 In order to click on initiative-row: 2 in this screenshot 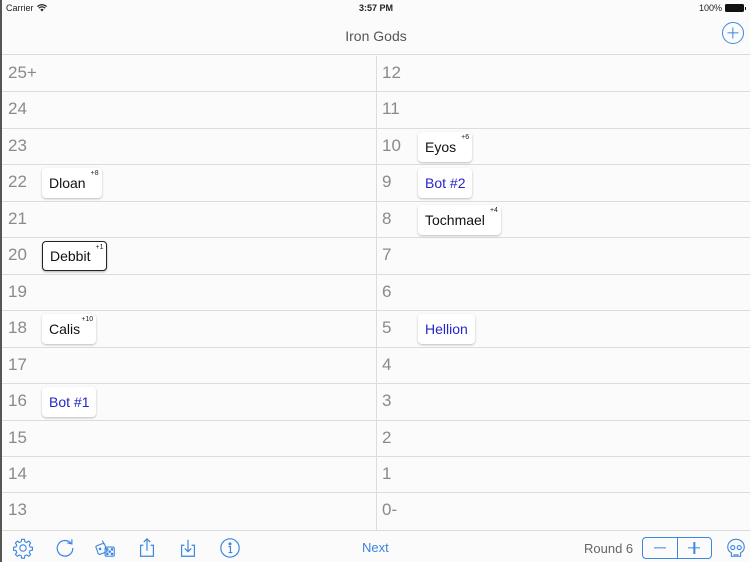, I will do `click(563, 439)`.